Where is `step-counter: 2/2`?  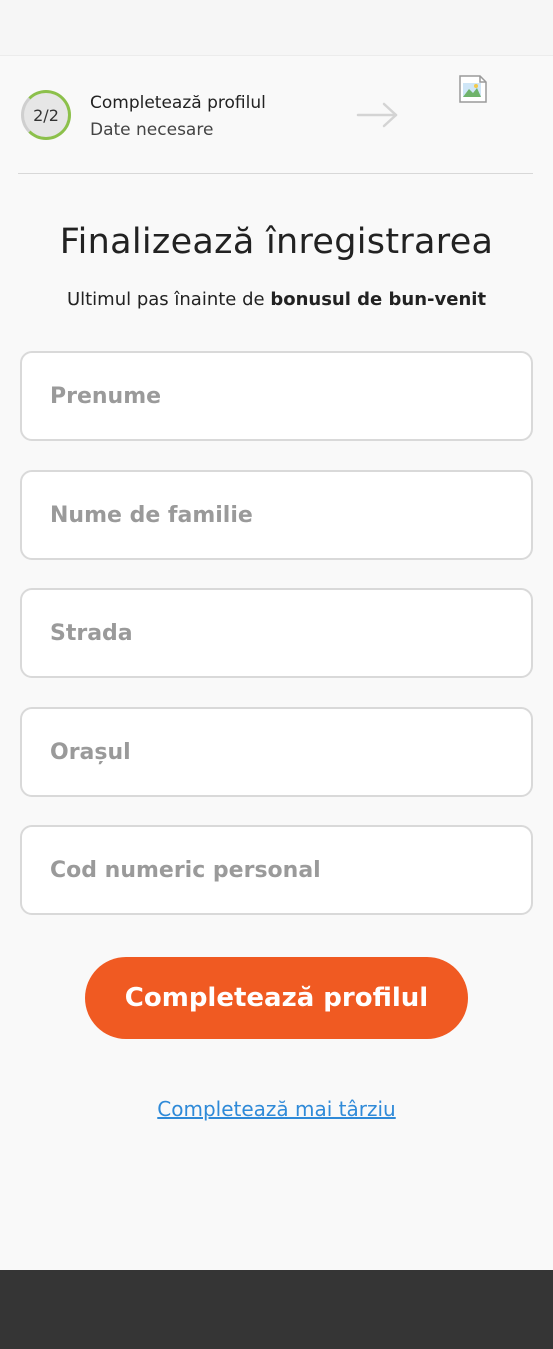 step-counter: 2/2 is located at coordinates (46, 115).